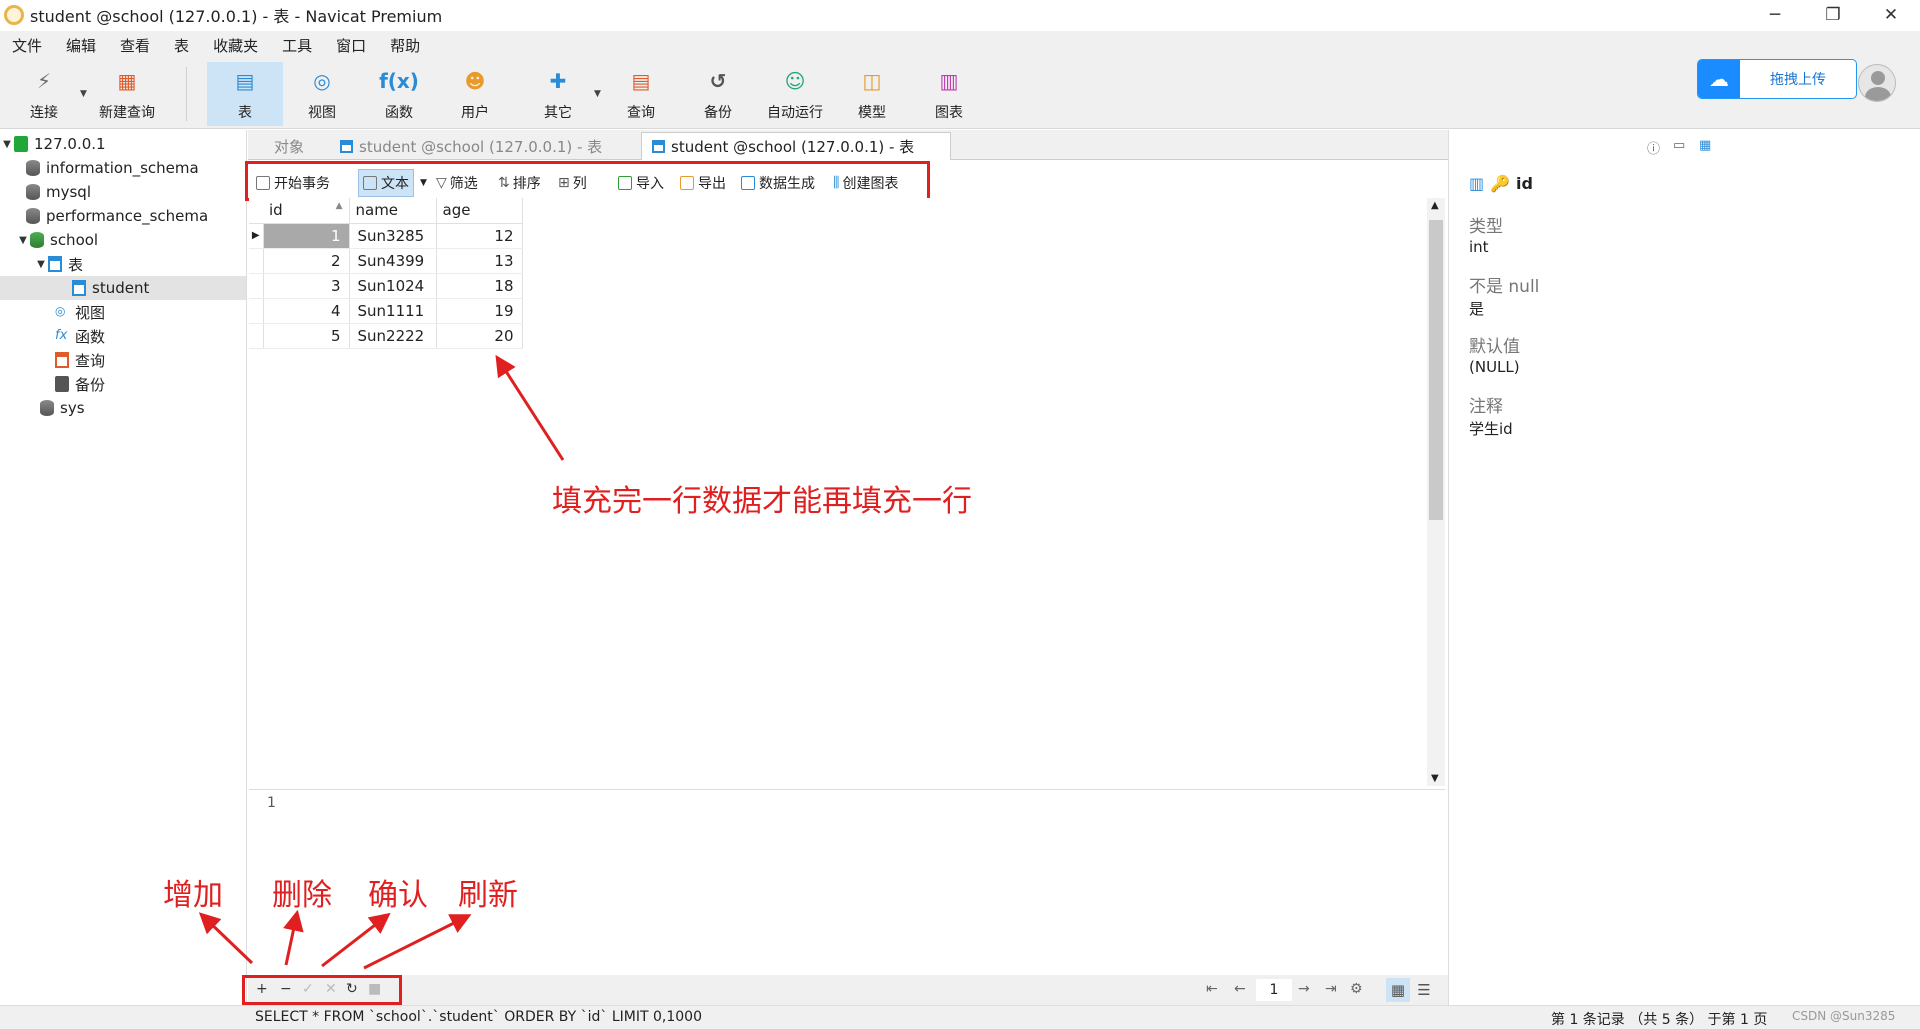 The height and width of the screenshot is (1029, 1920). Describe the element at coordinates (289, 146) in the screenshot. I see `tab-objects: 对象` at that location.